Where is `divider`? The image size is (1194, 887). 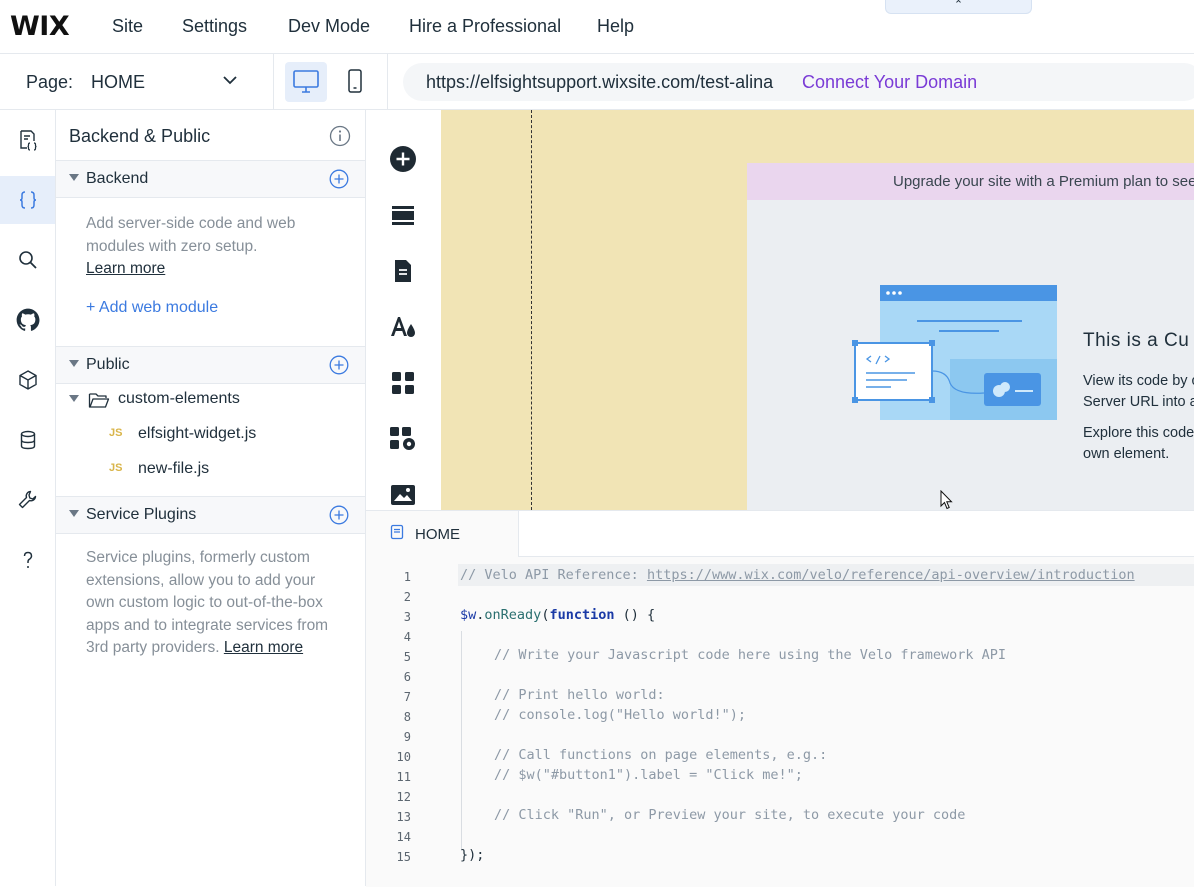
divider is located at coordinates (387, 81).